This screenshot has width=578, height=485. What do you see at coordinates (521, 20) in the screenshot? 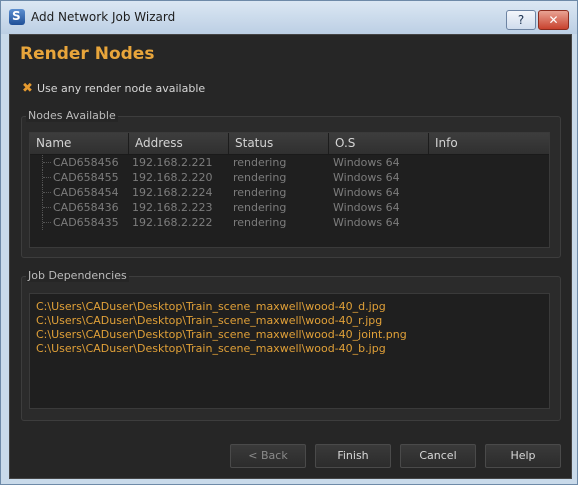
I see `title-help-button: ?` at bounding box center [521, 20].